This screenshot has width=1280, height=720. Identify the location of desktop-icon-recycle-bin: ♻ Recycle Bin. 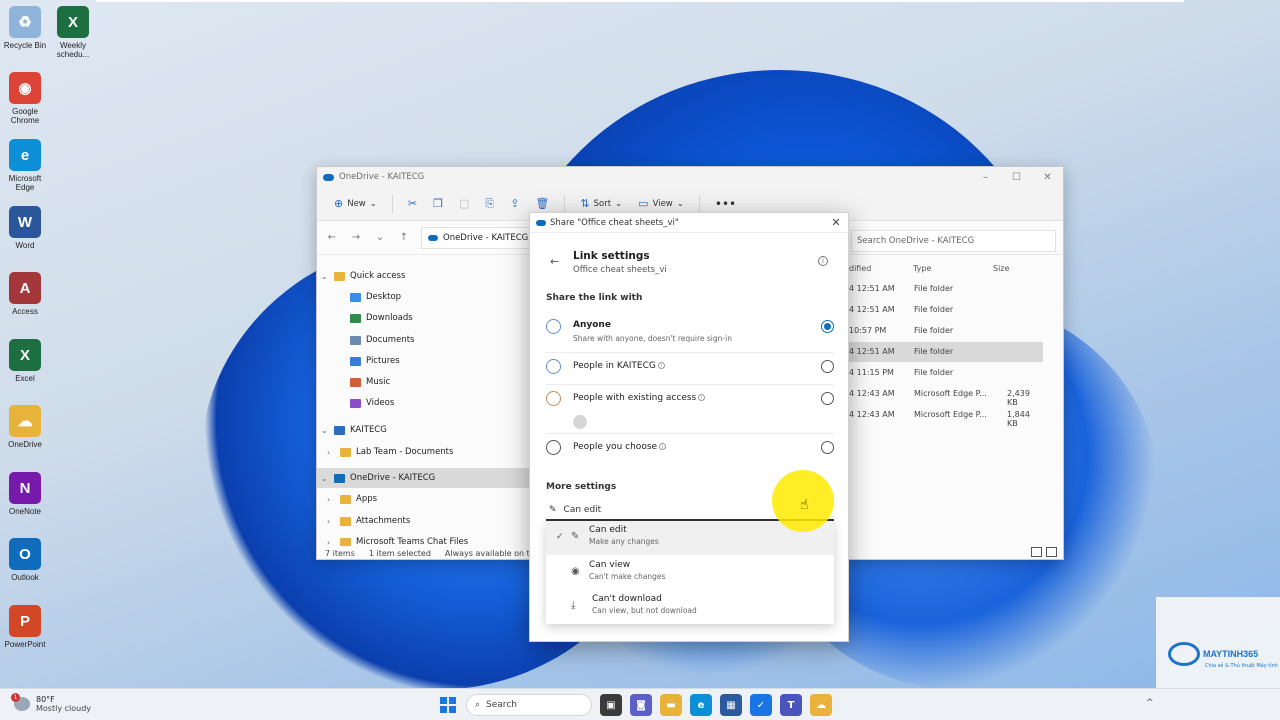
(25, 28).